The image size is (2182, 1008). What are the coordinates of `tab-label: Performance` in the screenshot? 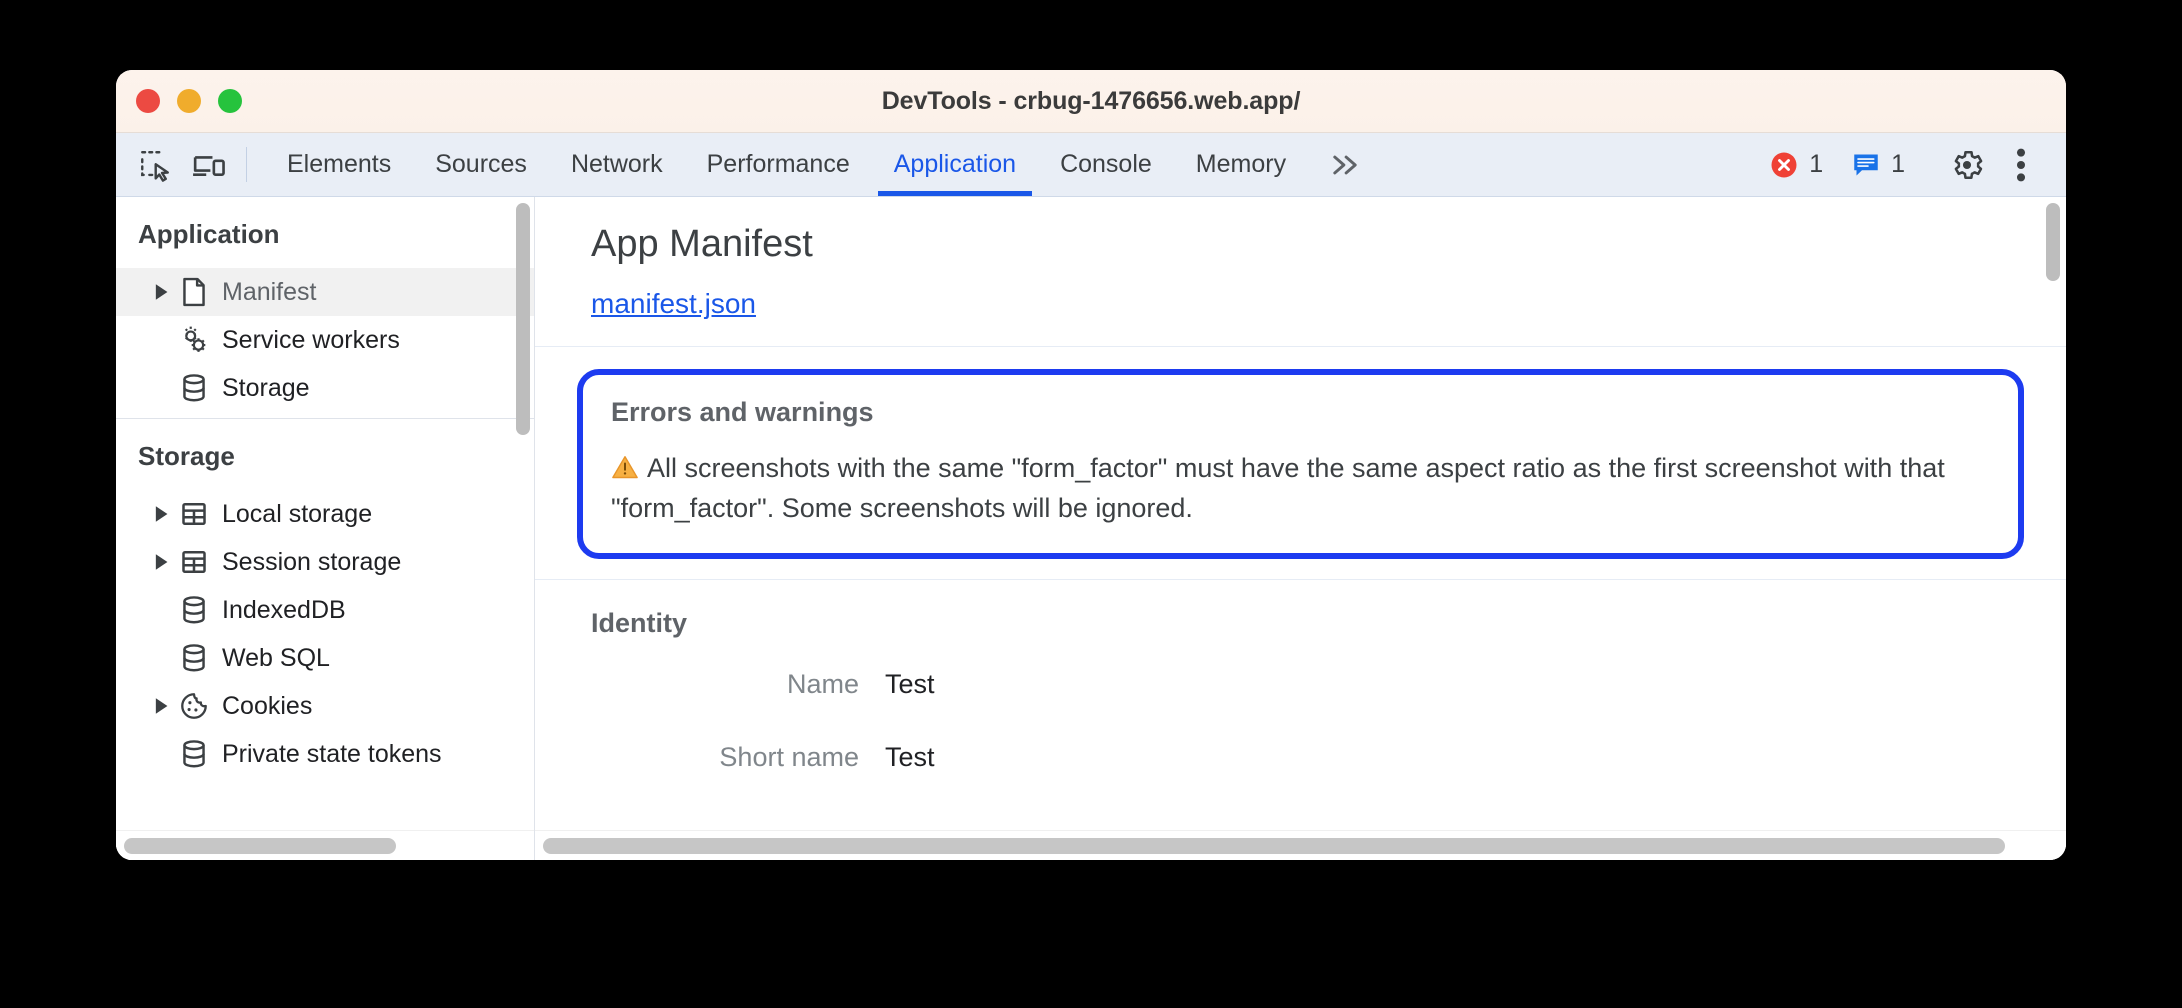 It's located at (778, 164).